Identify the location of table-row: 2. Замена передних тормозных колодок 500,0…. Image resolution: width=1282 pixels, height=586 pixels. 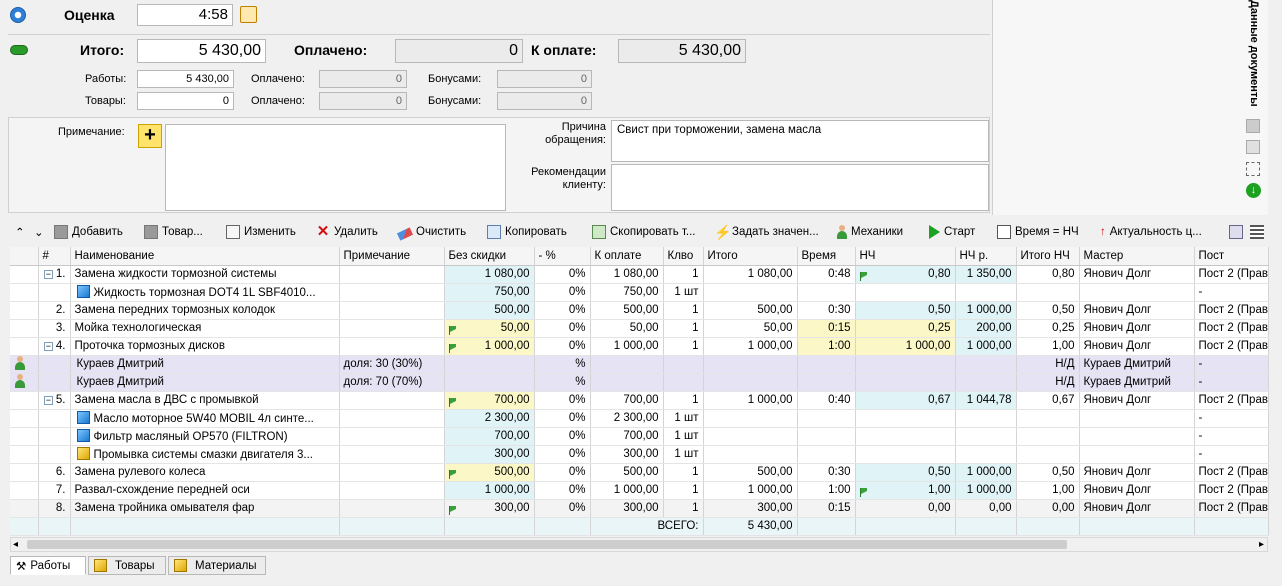
(639, 310).